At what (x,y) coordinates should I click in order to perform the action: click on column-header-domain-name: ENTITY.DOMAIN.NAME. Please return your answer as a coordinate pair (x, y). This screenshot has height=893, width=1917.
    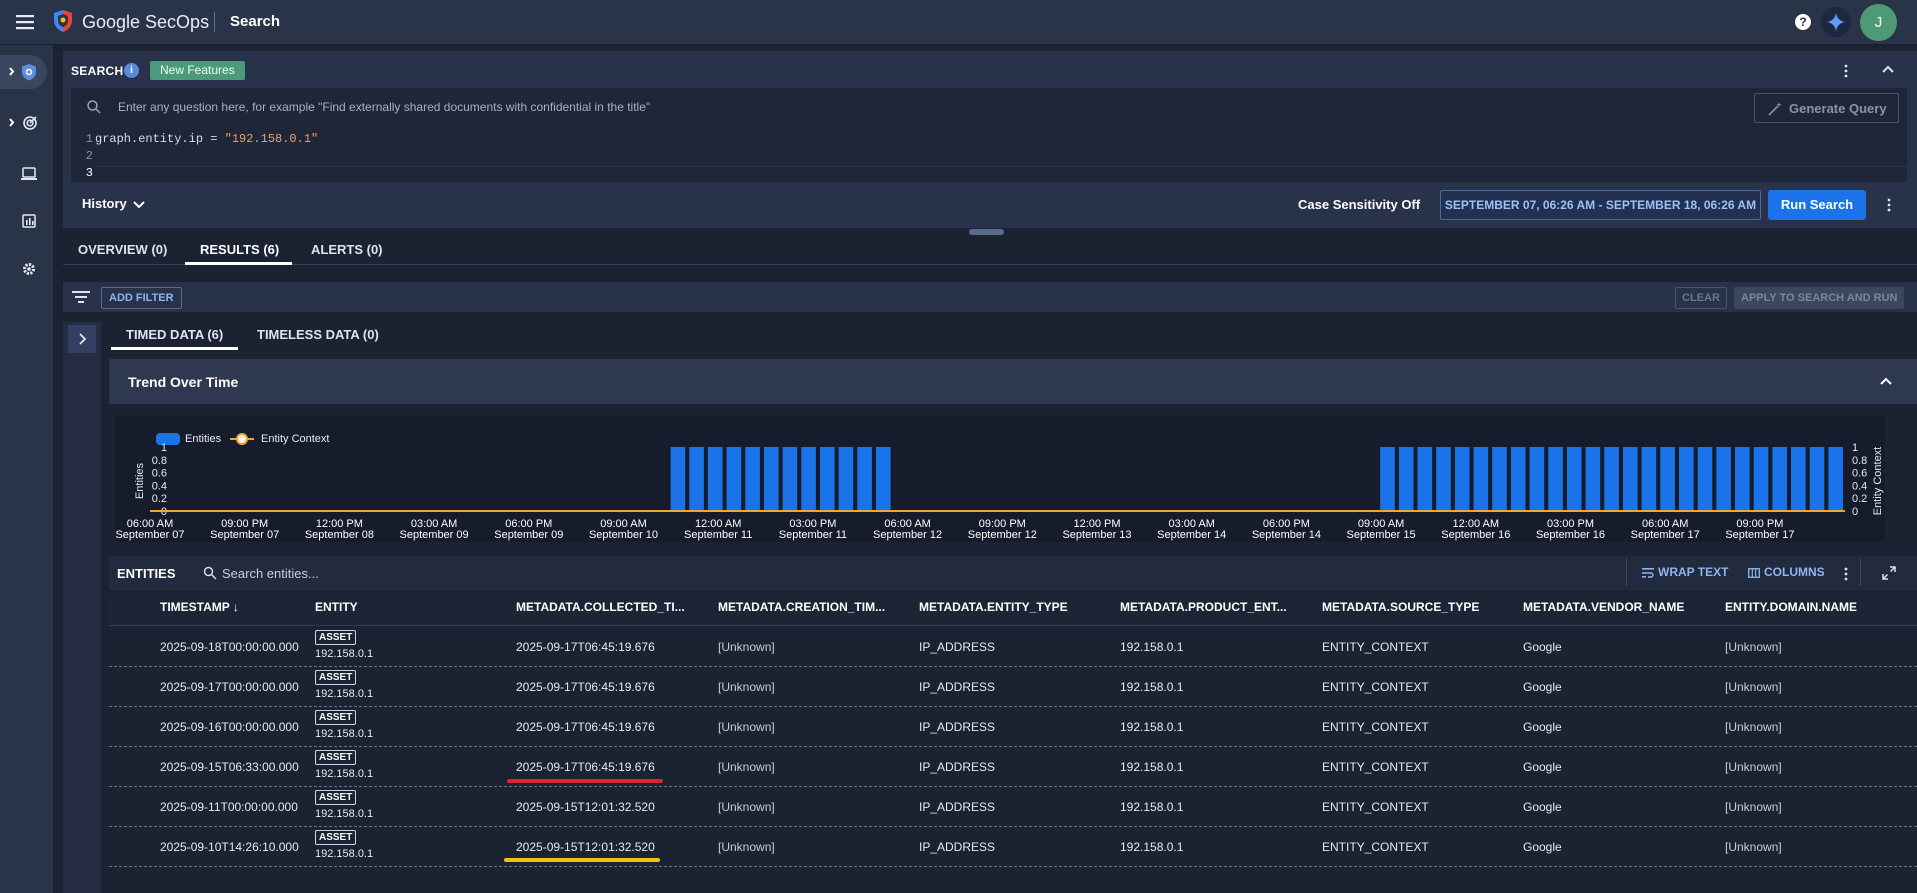
    Looking at the image, I should click on (1791, 607).